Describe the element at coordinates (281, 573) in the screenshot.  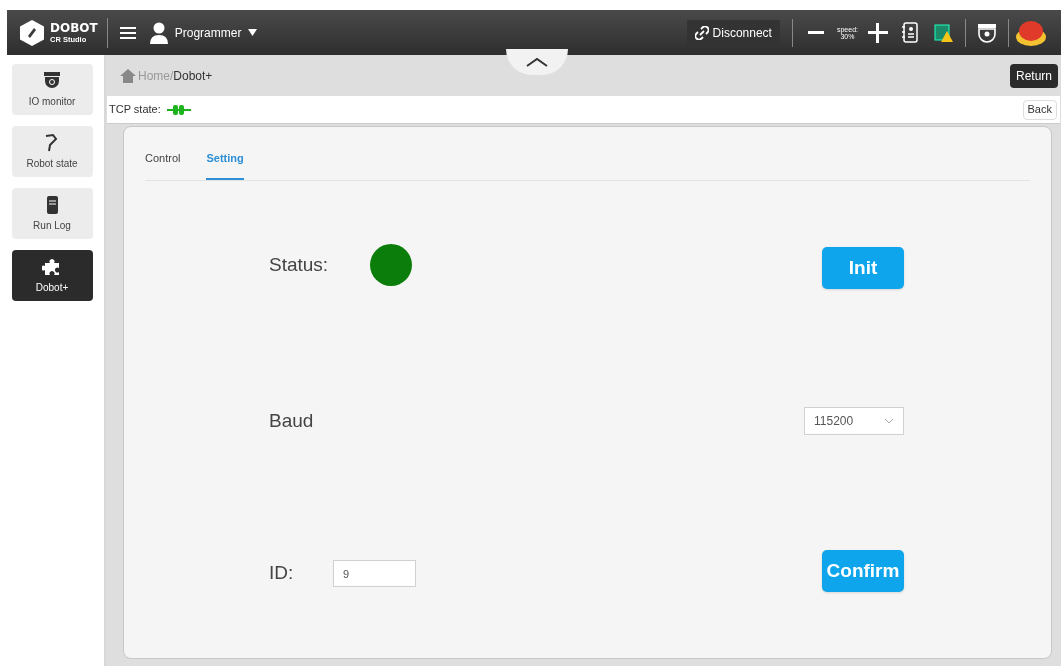
I see `id-label: ID:` at that location.